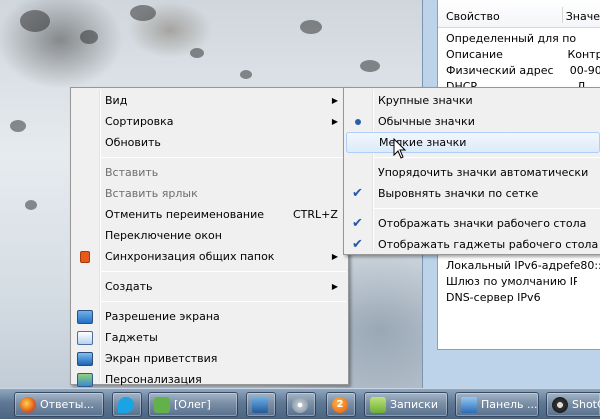 Image resolution: width=600 pixels, height=419 pixels. What do you see at coordinates (378, 404) in the screenshot?
I see `notes-icon` at bounding box center [378, 404].